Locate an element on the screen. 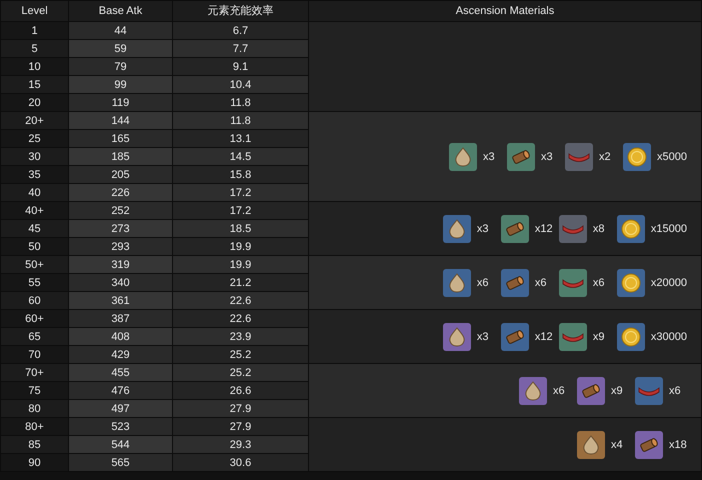 The width and height of the screenshot is (702, 480). table-cell: 44 is located at coordinates (120, 31).